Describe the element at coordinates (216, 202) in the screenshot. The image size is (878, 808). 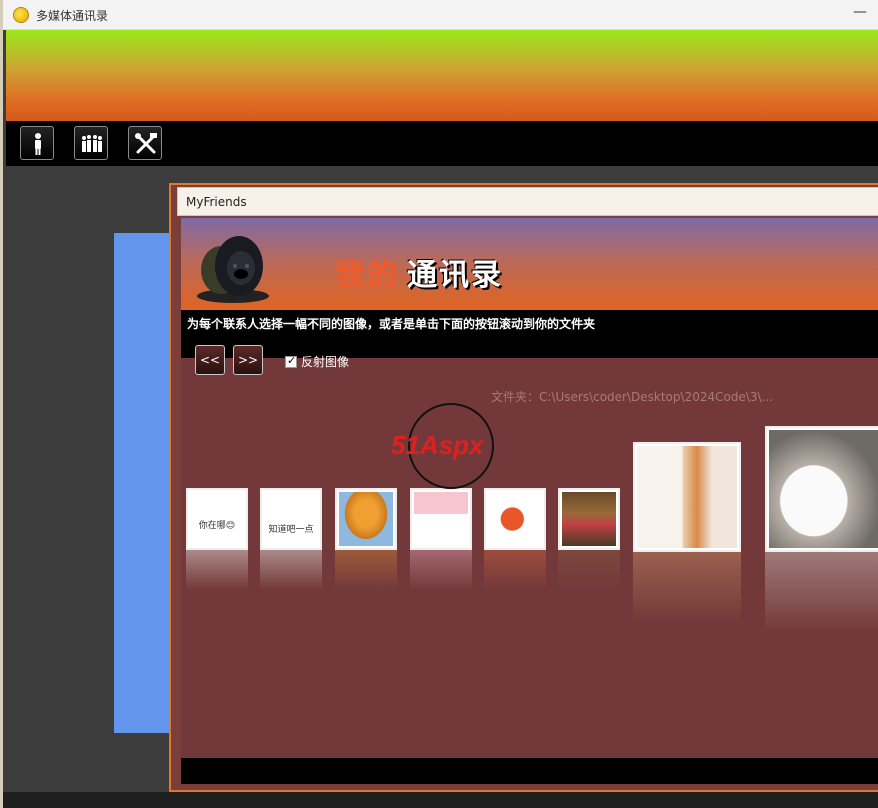
I see `child-window-title: MyFriends` at that location.